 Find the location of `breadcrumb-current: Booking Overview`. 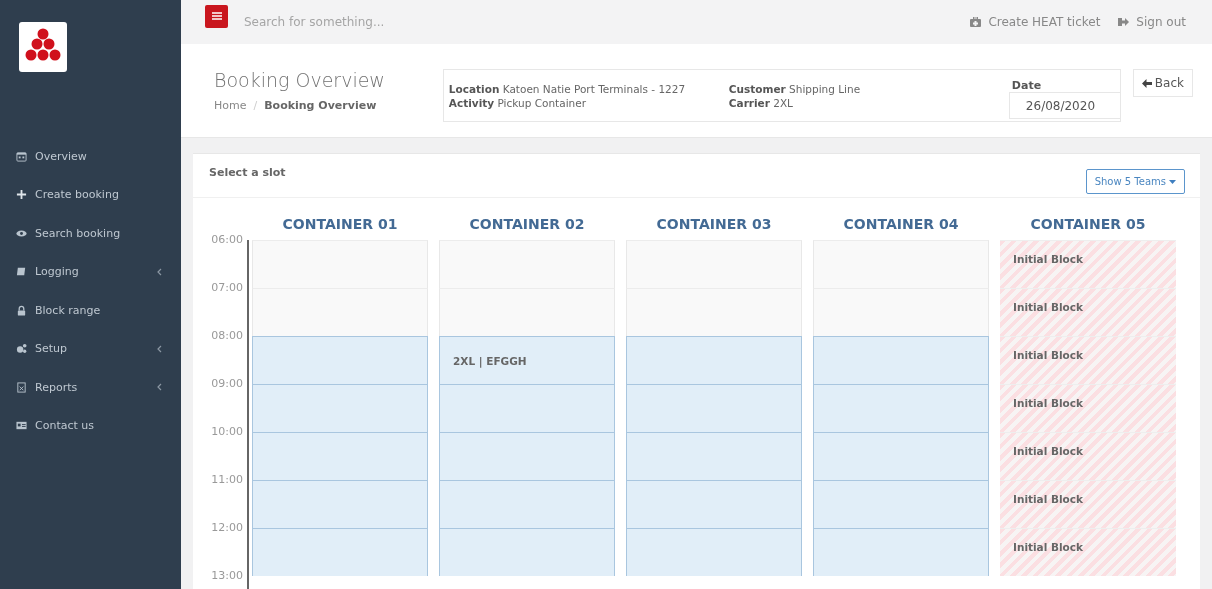

breadcrumb-current: Booking Overview is located at coordinates (320, 105).